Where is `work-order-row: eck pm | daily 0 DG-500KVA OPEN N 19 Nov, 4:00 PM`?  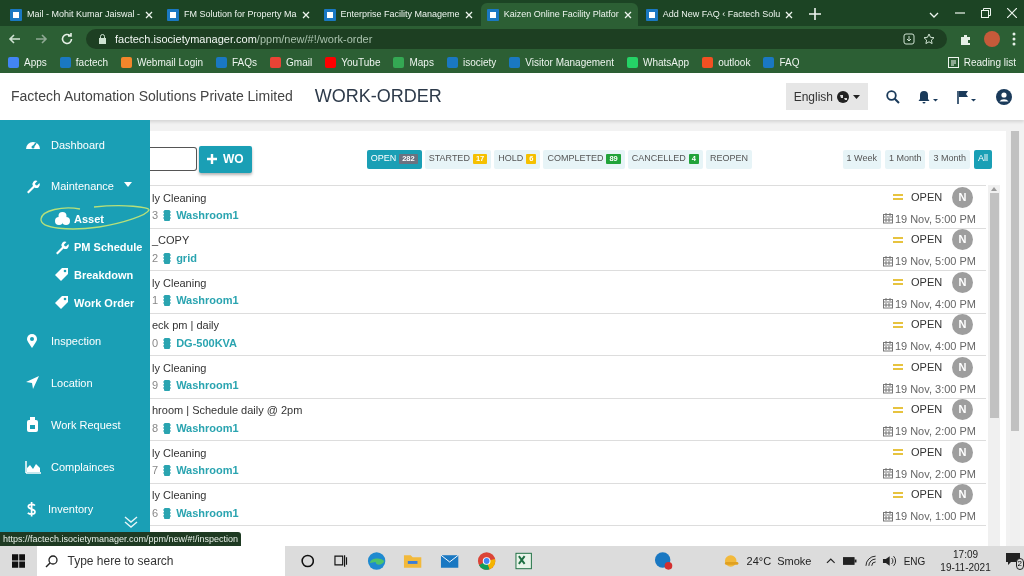
work-order-row: eck pm | daily 0 DG-500KVA OPEN N 19 Nov, 4:00 PM is located at coordinates (568, 334).